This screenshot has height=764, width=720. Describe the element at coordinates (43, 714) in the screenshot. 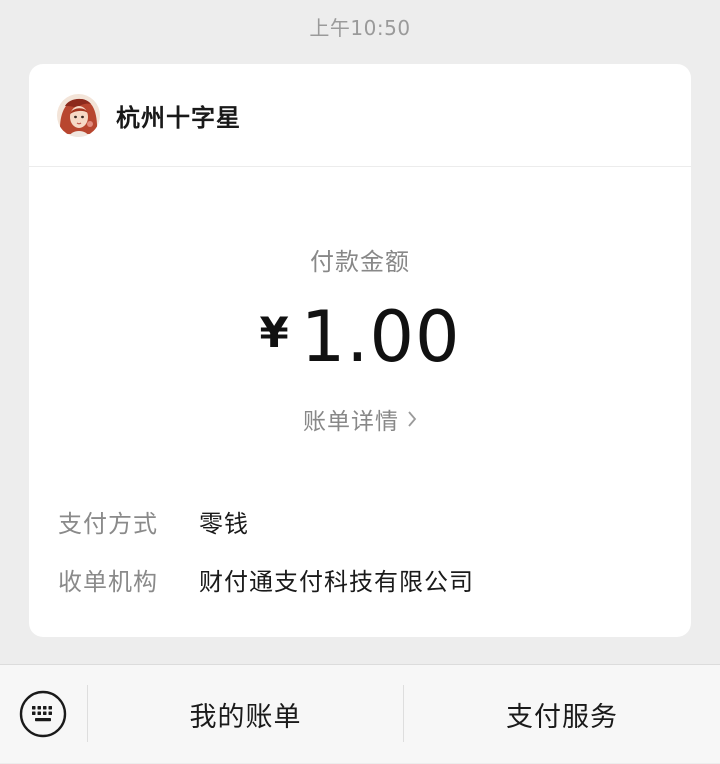

I see `keyboard-icon` at that location.